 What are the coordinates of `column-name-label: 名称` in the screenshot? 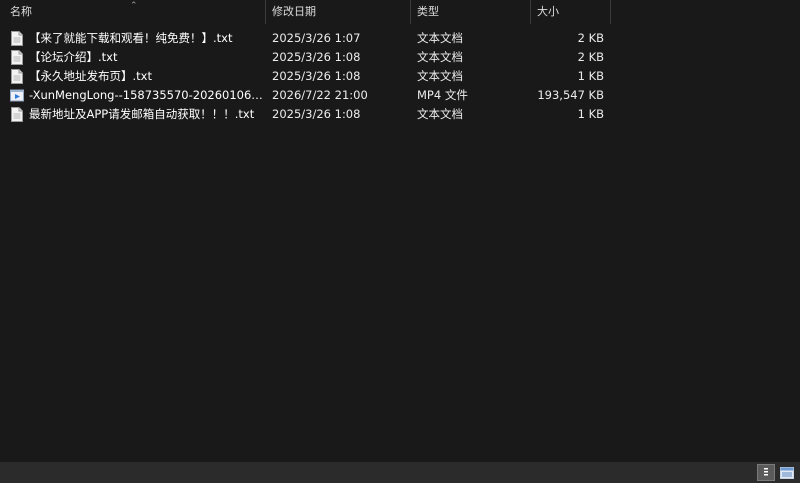 It's located at (21, 11).